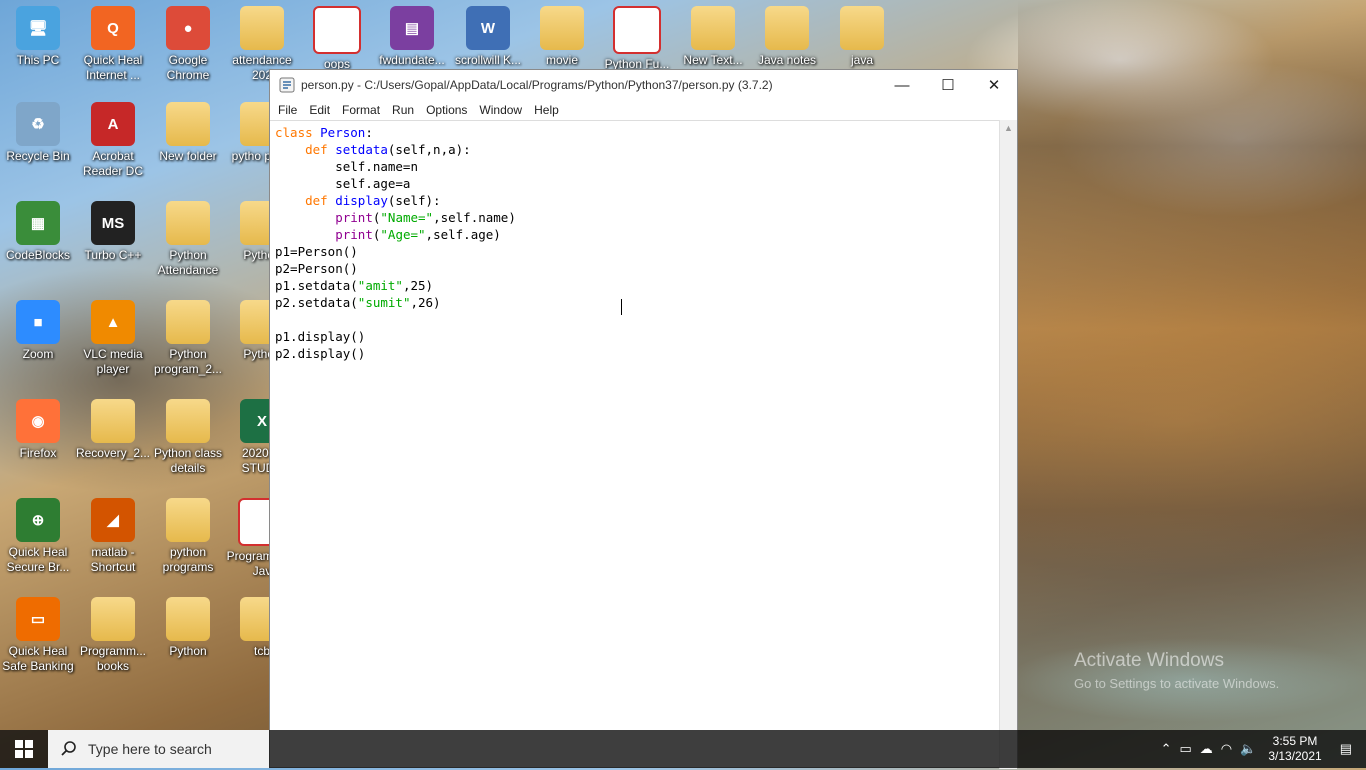  I want to click on code-line: def setdata(self,n,a):, so click(373, 149).